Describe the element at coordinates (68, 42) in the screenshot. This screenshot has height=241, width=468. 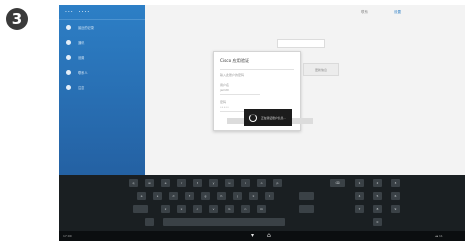
I see `grid-icon` at that location.